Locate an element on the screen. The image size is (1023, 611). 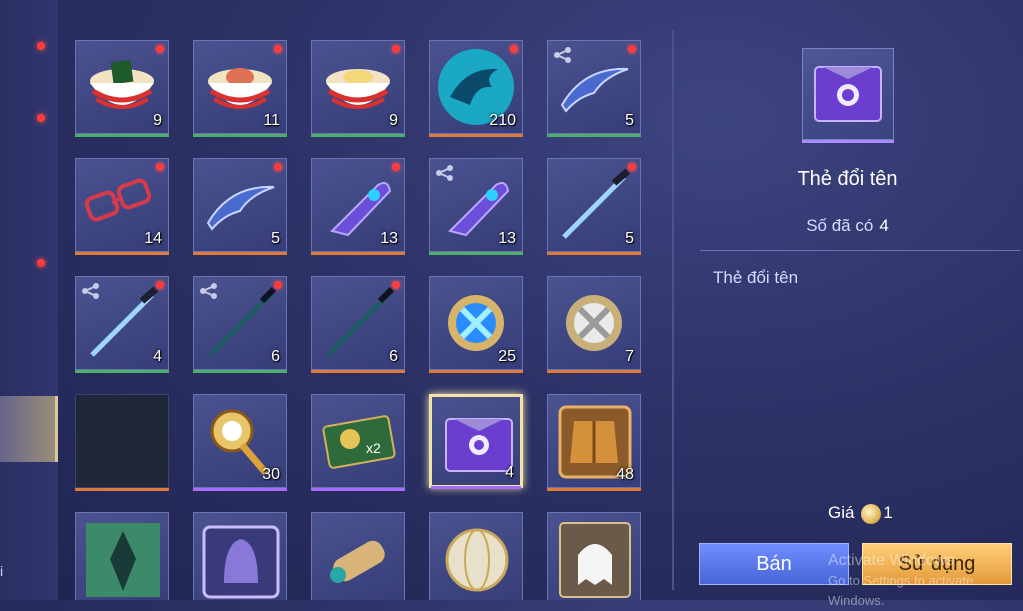
svg-text: x2 is located at coordinates (373, 448).